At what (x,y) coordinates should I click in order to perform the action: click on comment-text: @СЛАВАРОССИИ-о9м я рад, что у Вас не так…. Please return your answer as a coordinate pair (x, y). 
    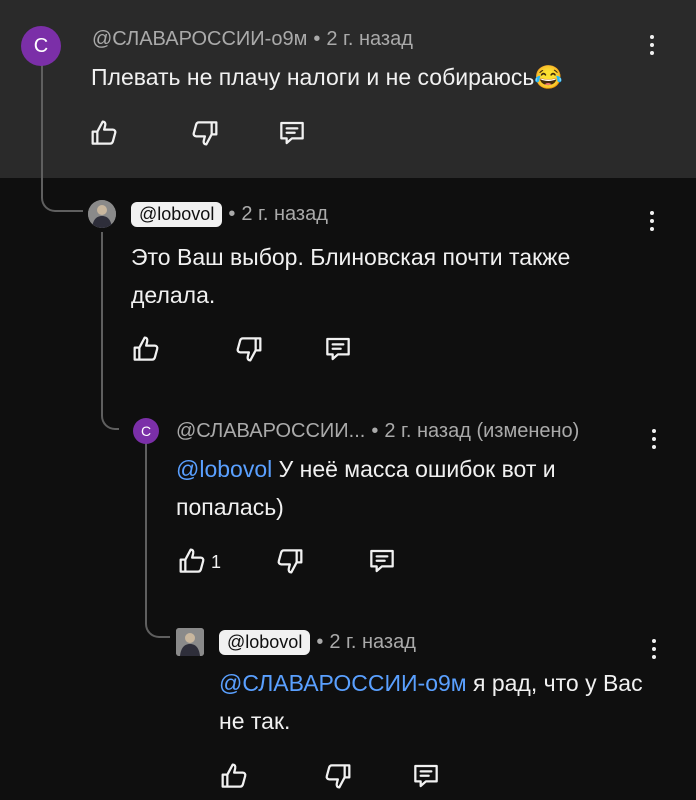
    Looking at the image, I should click on (431, 702).